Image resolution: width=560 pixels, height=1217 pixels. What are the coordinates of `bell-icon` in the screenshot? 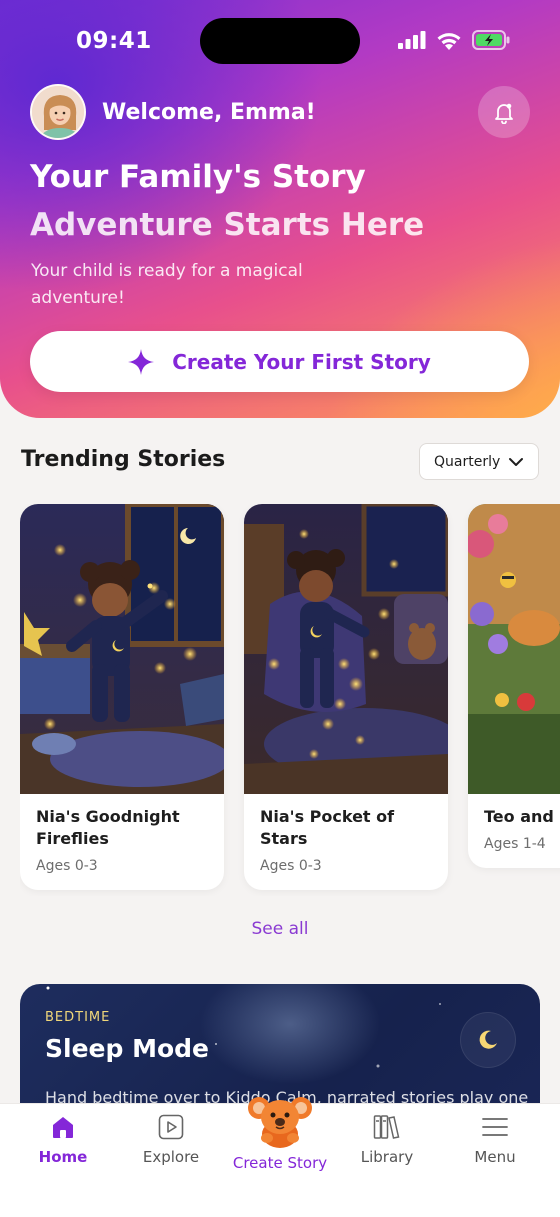 It's located at (504, 113).